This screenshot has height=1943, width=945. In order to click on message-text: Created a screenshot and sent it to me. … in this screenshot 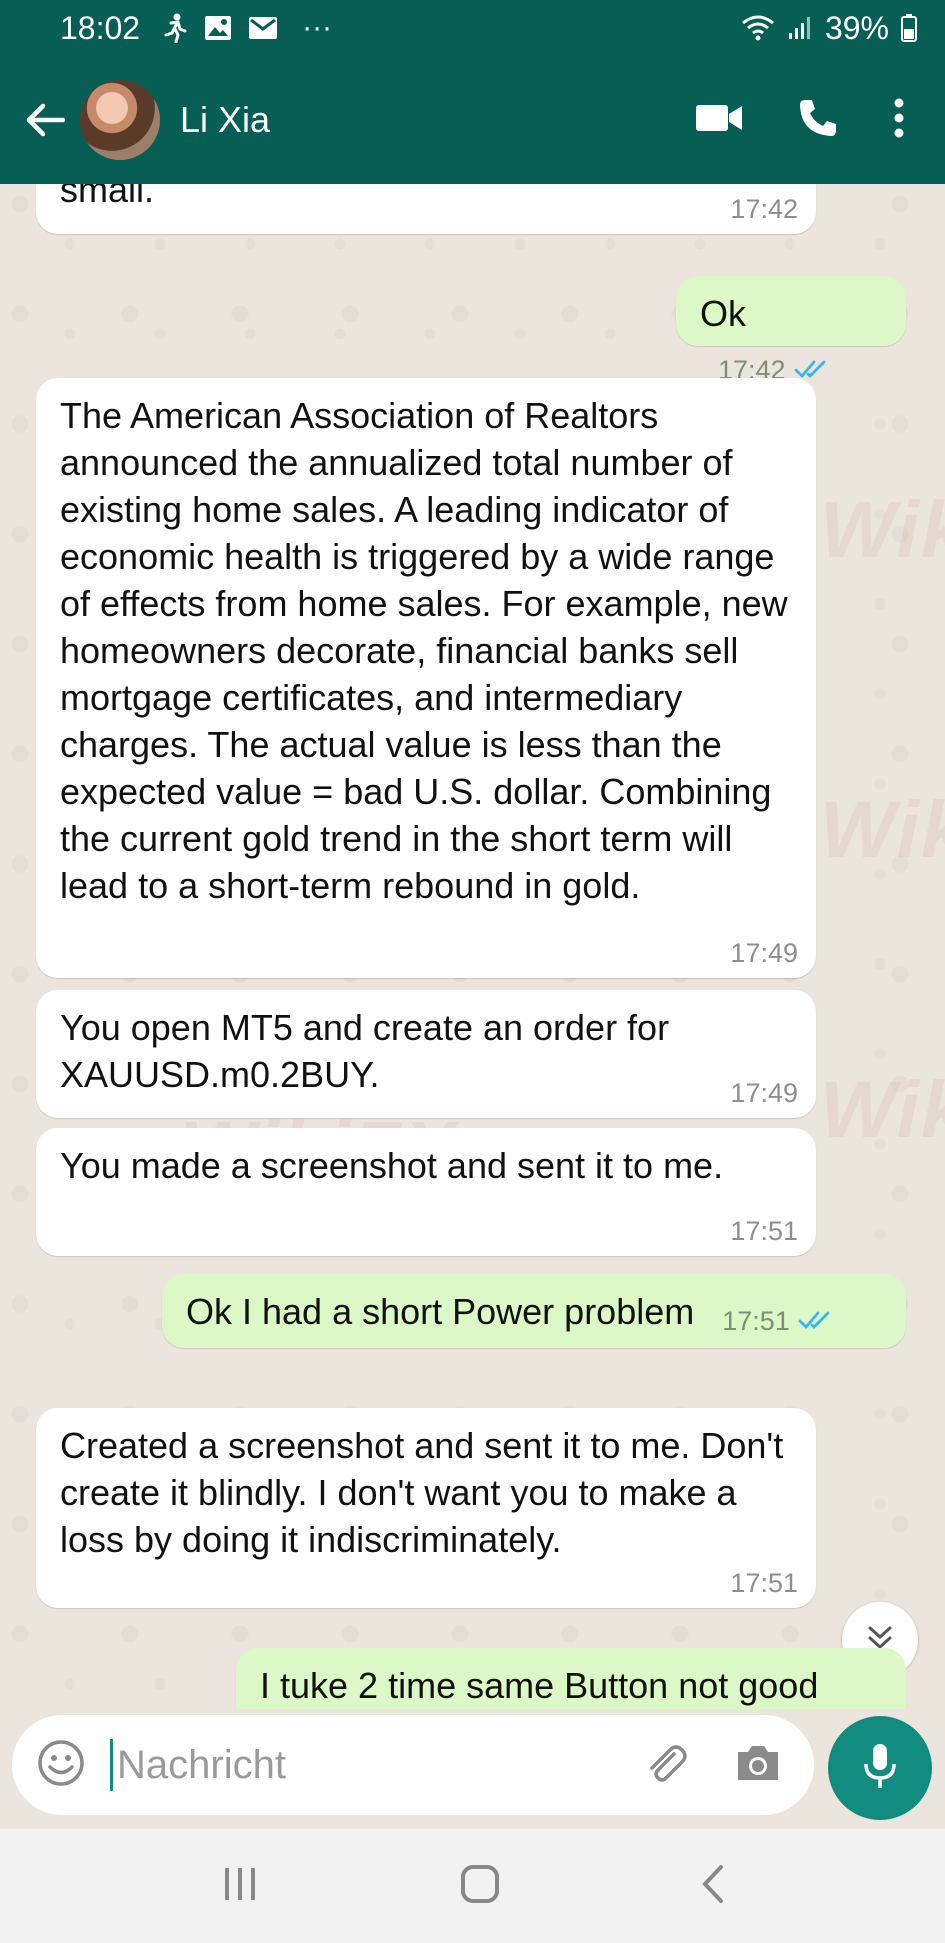, I will do `click(422, 1492)`.